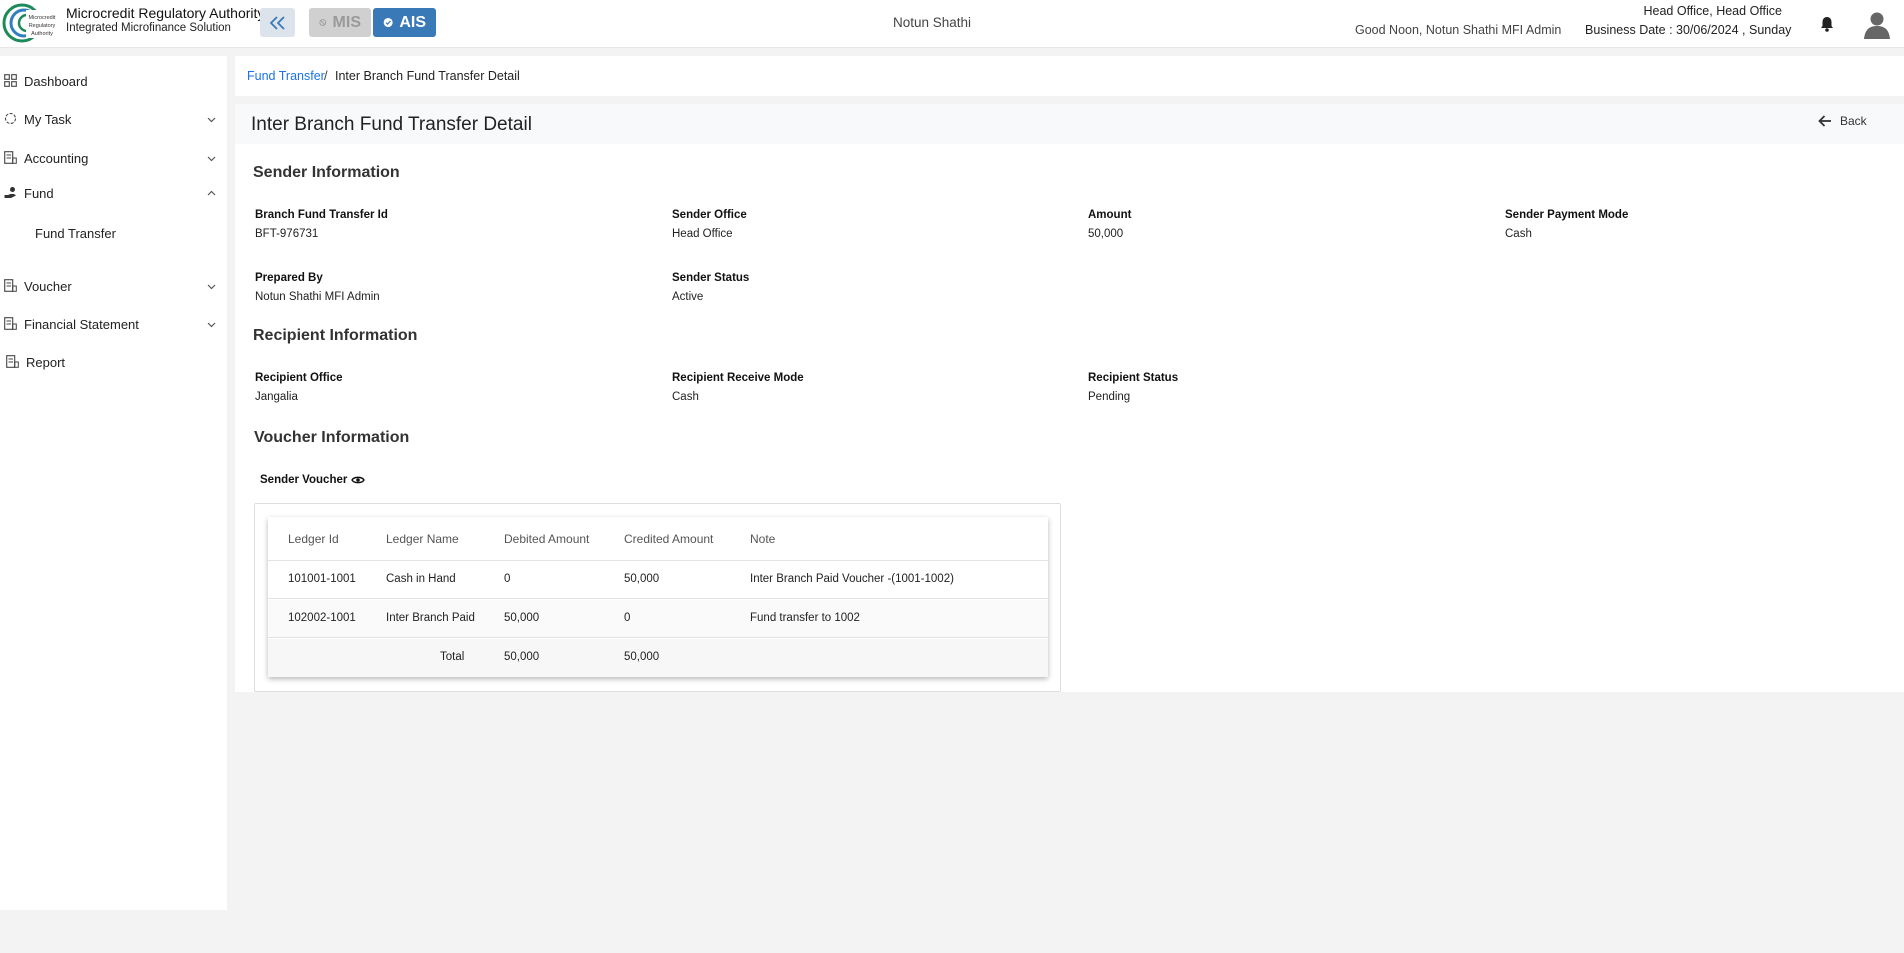 This screenshot has height=953, width=1904. Describe the element at coordinates (522, 618) in the screenshot. I see `debited-amount-cell: 50,000` at that location.